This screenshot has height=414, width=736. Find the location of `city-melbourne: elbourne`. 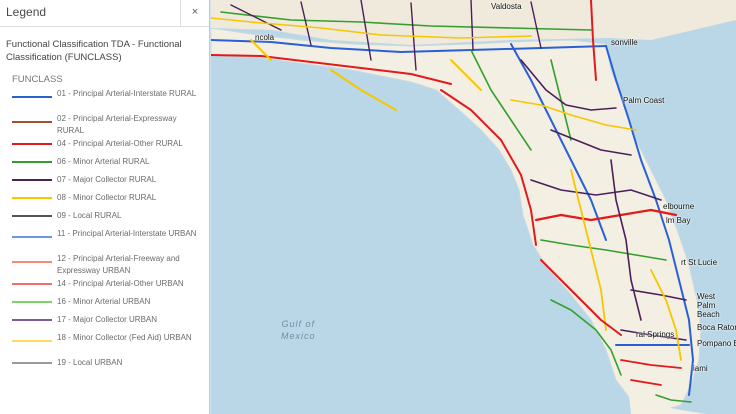

city-melbourne: elbourne is located at coordinates (679, 206).